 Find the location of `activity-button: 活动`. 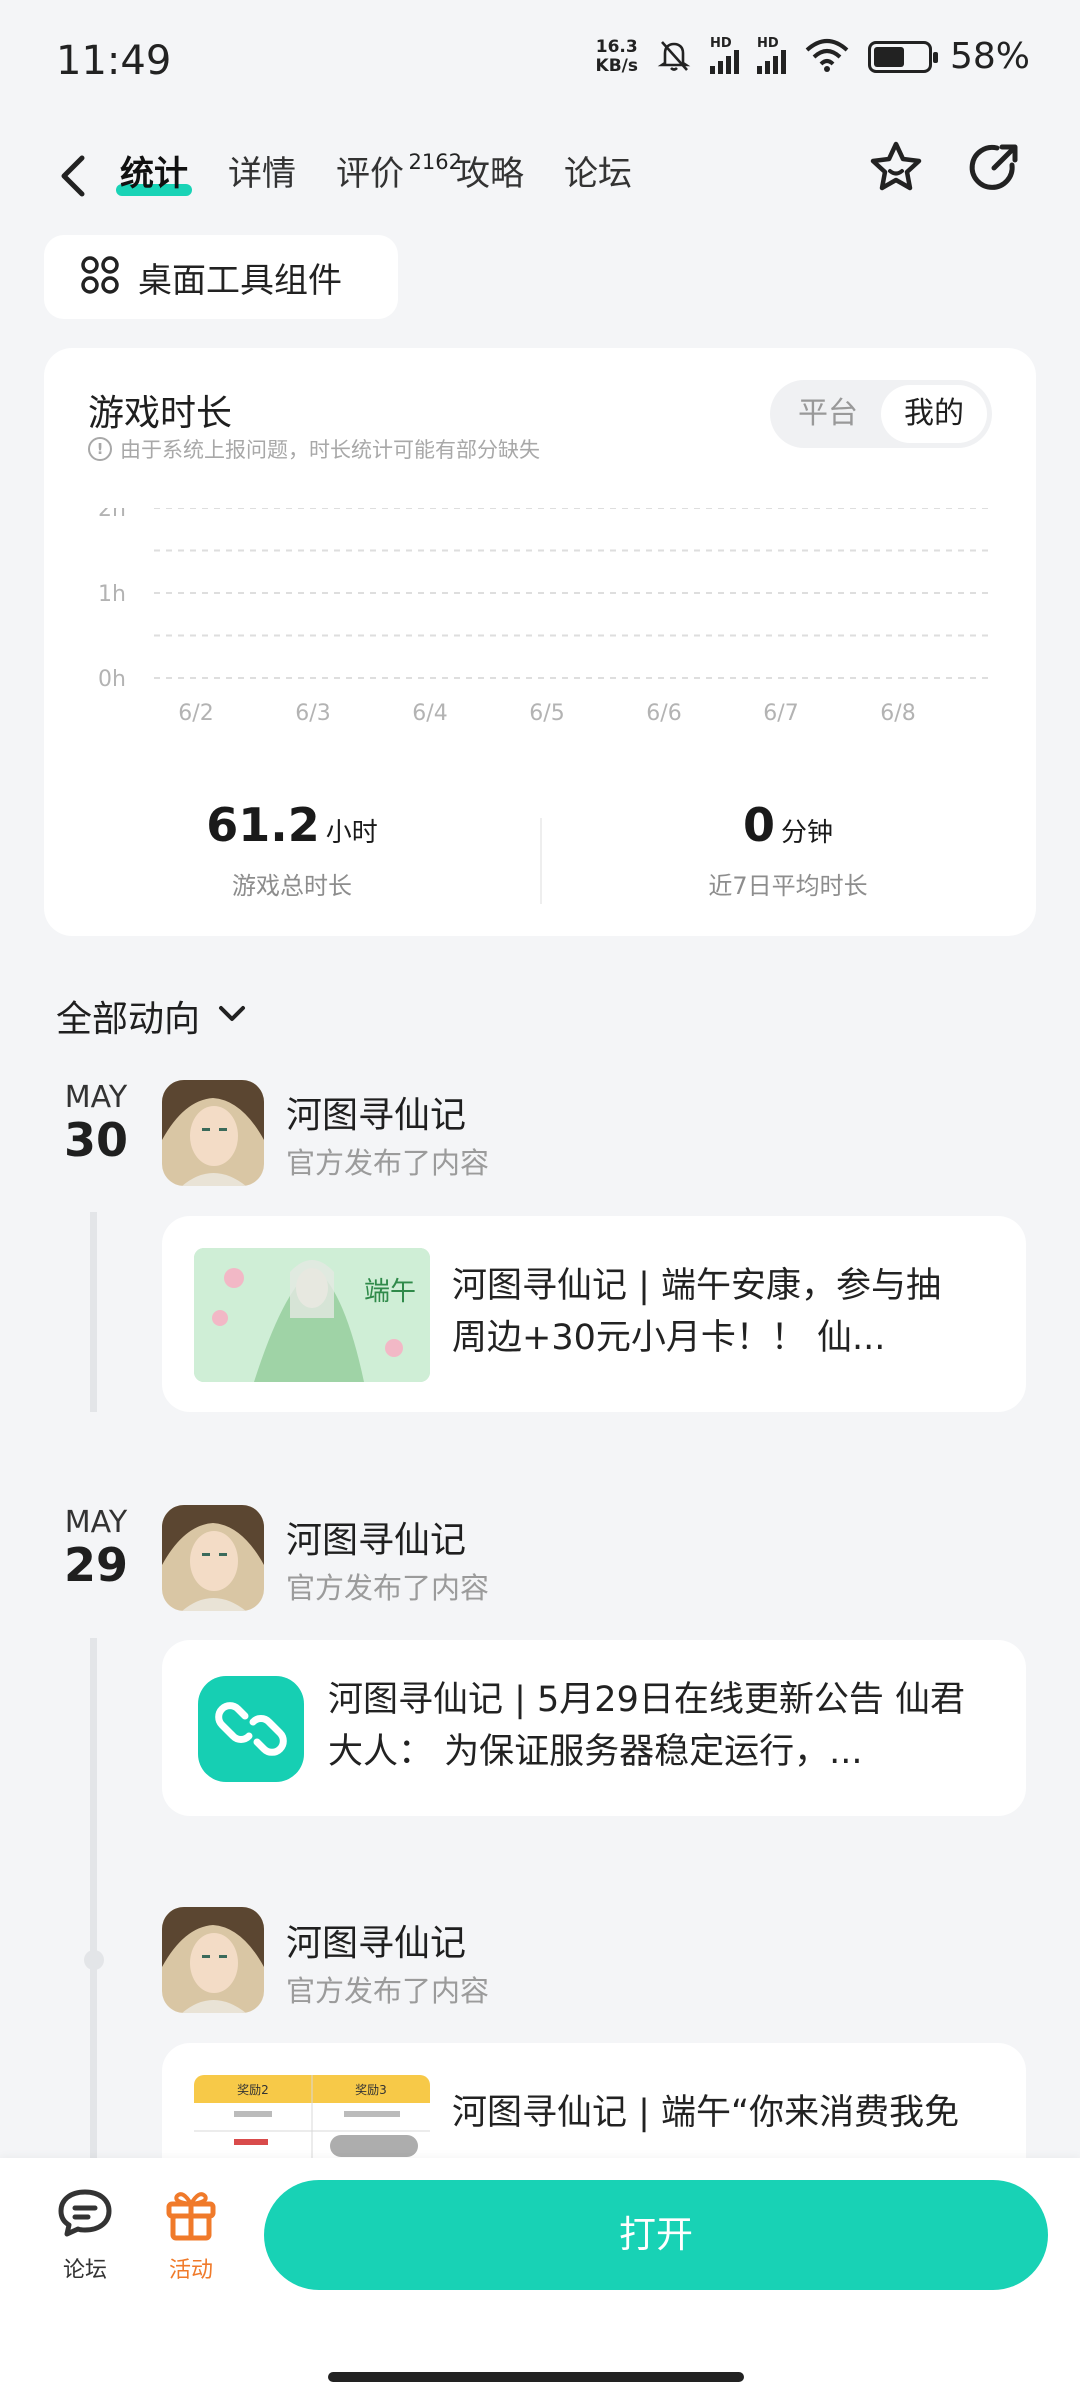

activity-button: 活动 is located at coordinates (191, 2235).